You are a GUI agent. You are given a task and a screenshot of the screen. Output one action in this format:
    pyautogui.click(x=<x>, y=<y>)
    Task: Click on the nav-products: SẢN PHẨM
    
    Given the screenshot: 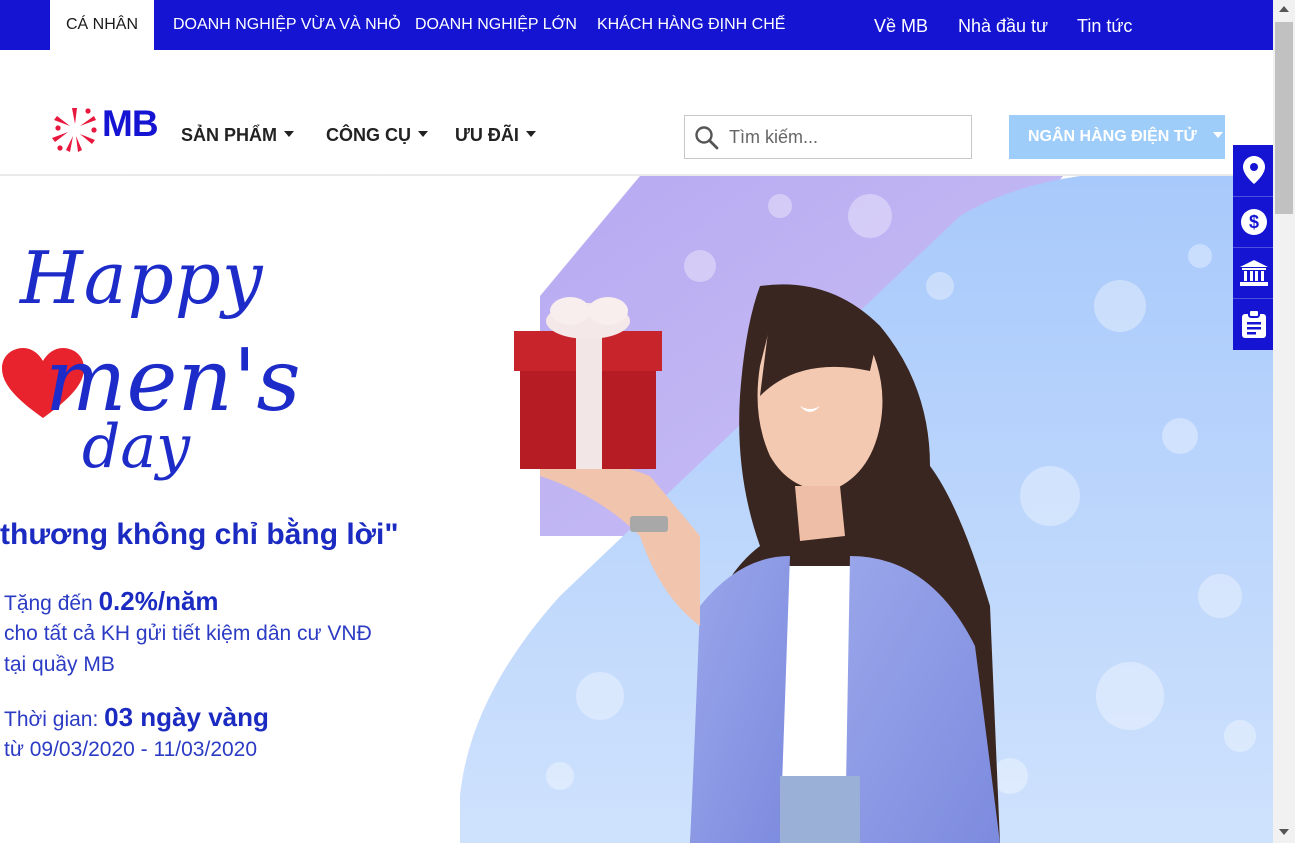 What is the action you would take?
    pyautogui.click(x=238, y=137)
    